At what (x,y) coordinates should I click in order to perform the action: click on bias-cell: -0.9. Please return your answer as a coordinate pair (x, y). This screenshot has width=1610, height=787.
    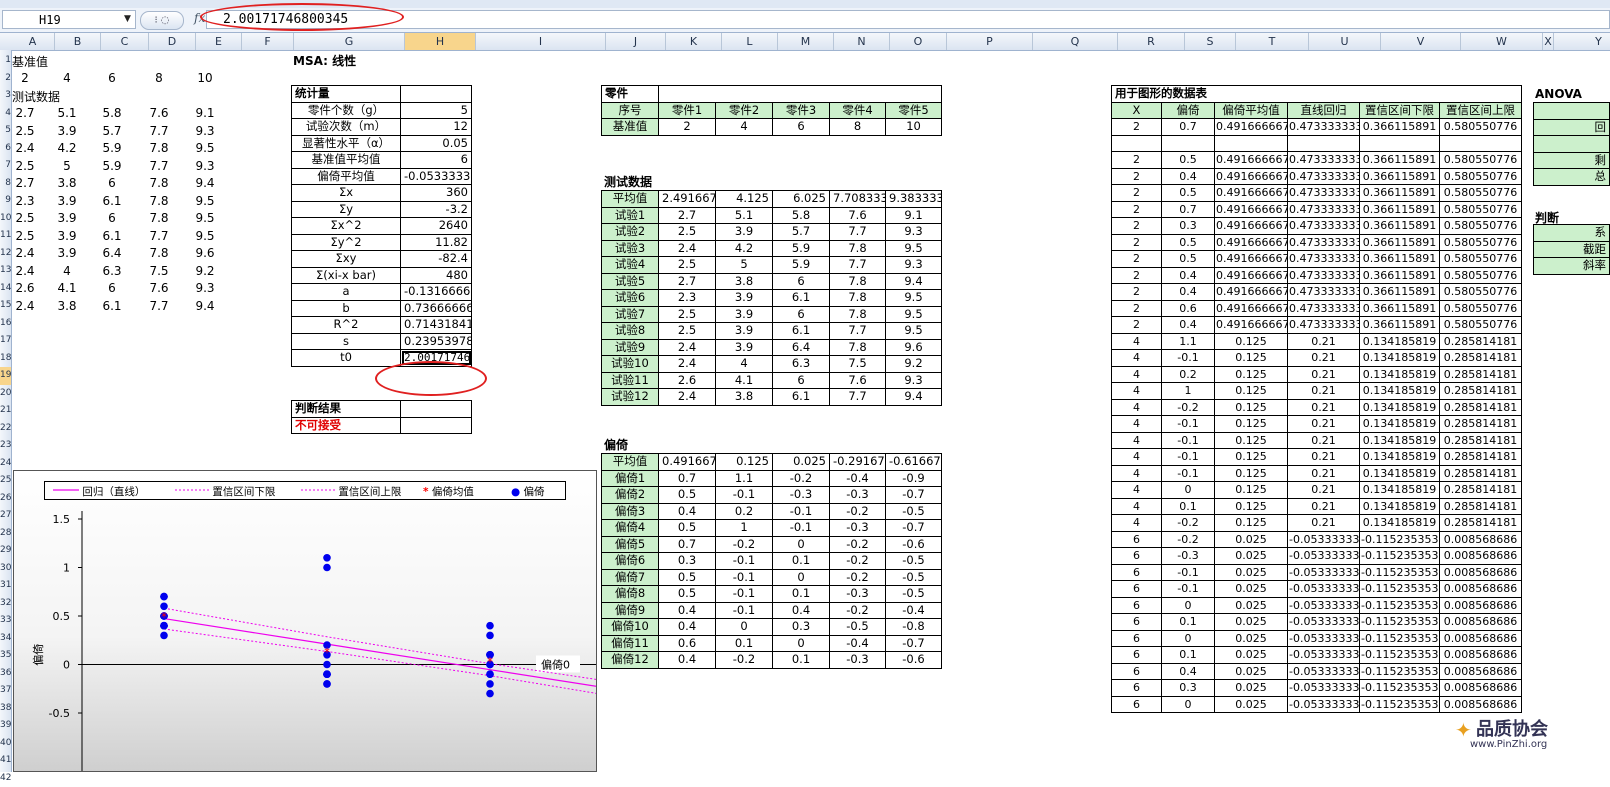
    Looking at the image, I should click on (914, 478).